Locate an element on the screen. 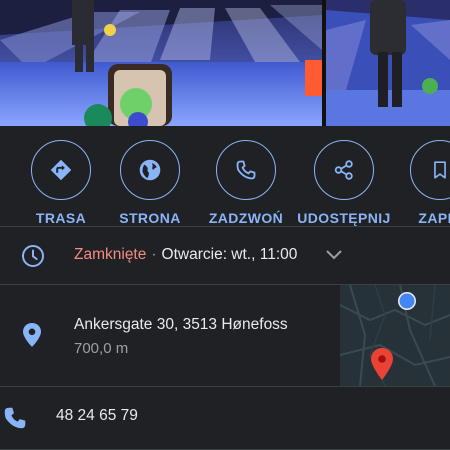 The width and height of the screenshot is (450, 450). call-button: ZADZWOŃ is located at coordinates (246, 183).